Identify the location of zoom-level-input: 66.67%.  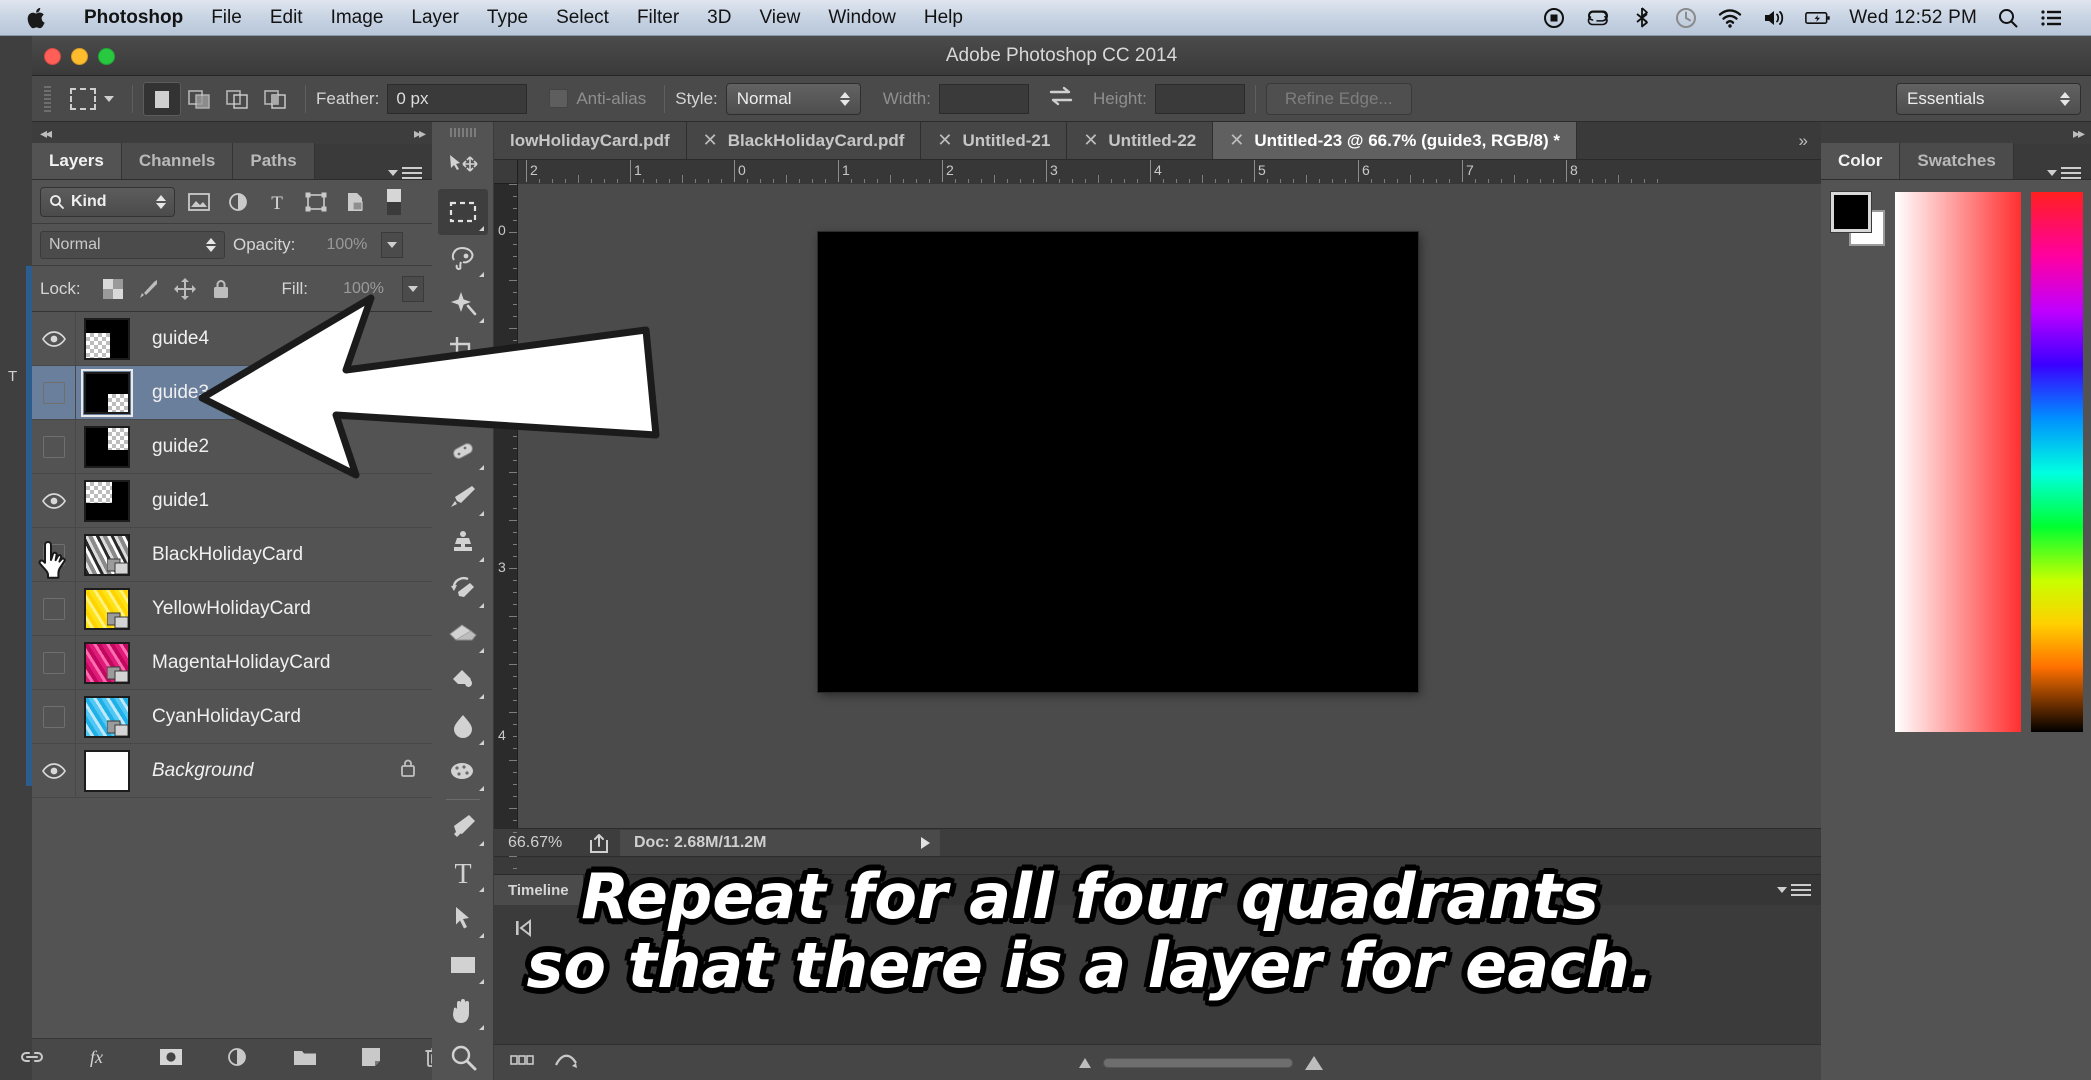
(537, 843).